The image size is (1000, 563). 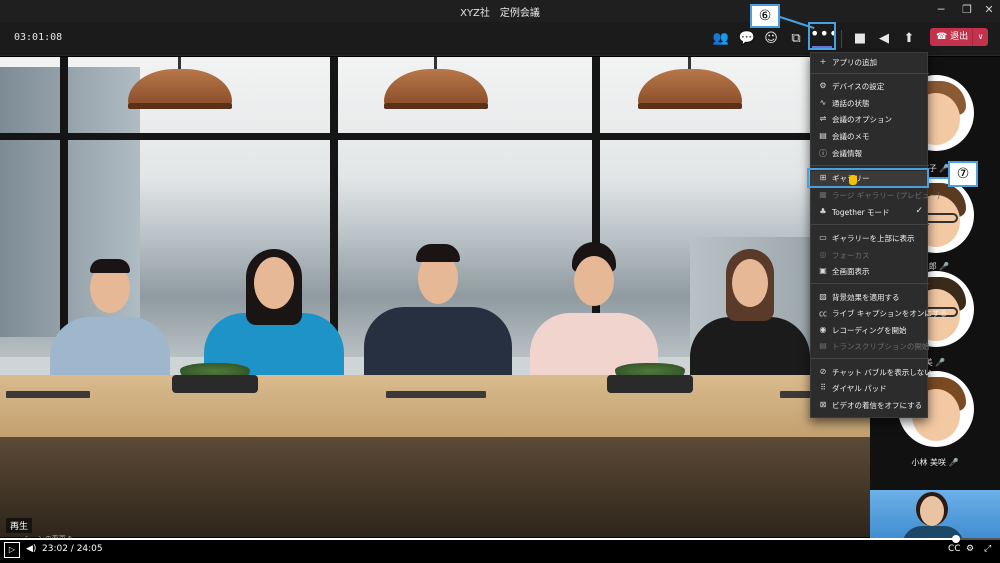 I want to click on options-icon: ⇌, so click(x=823, y=118).